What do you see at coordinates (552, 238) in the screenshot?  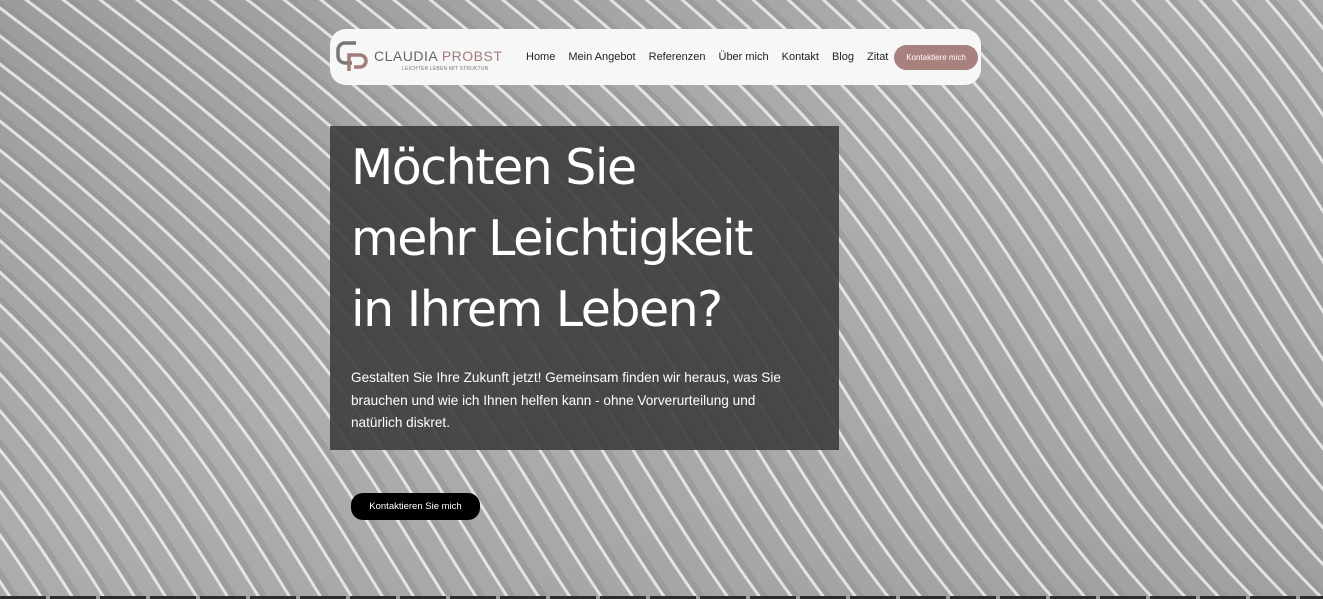 I see `hero-headline-line: mehr Leichtigkeit` at bounding box center [552, 238].